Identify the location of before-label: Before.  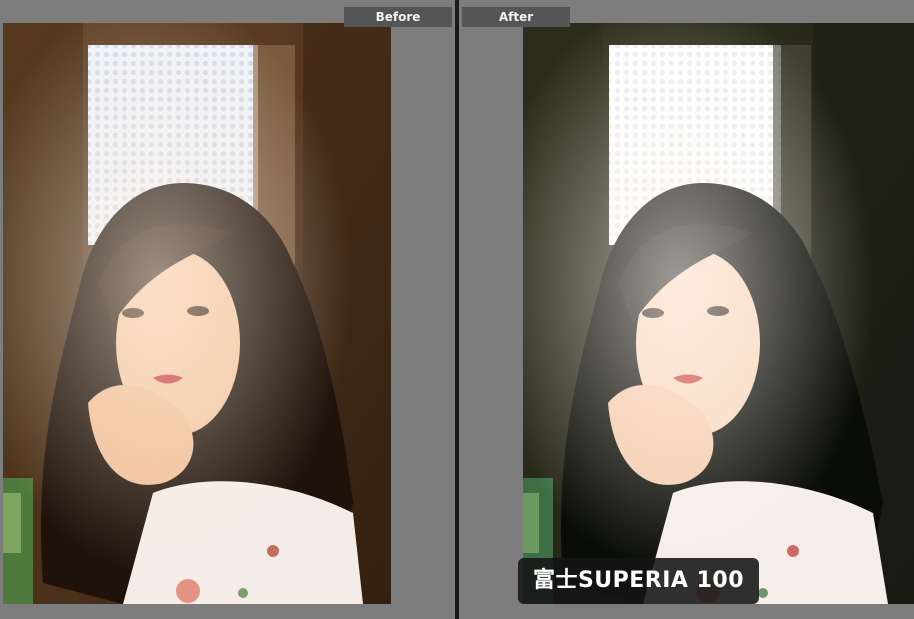
(398, 17).